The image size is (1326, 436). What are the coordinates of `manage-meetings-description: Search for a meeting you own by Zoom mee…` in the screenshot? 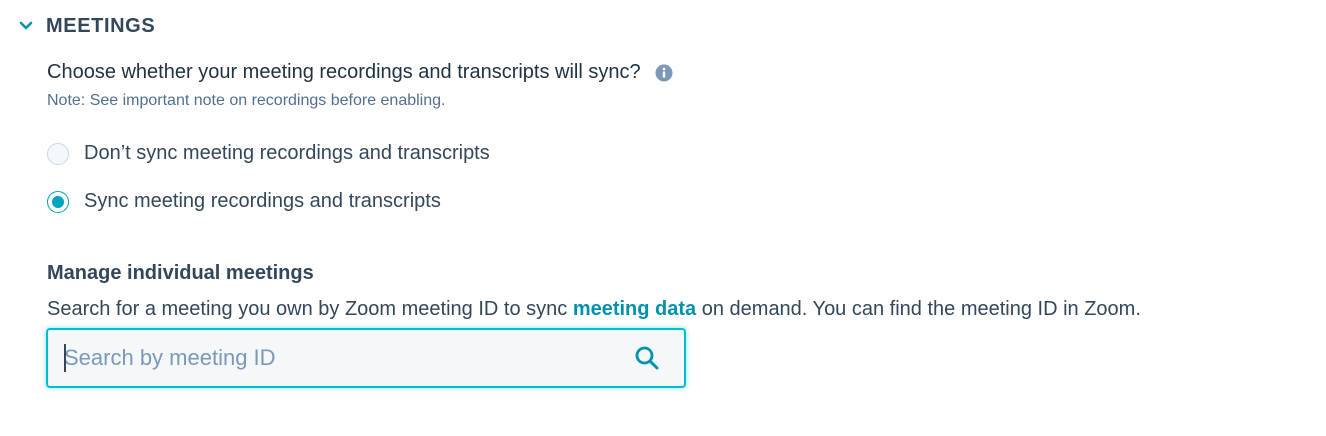 It's located at (594, 309).